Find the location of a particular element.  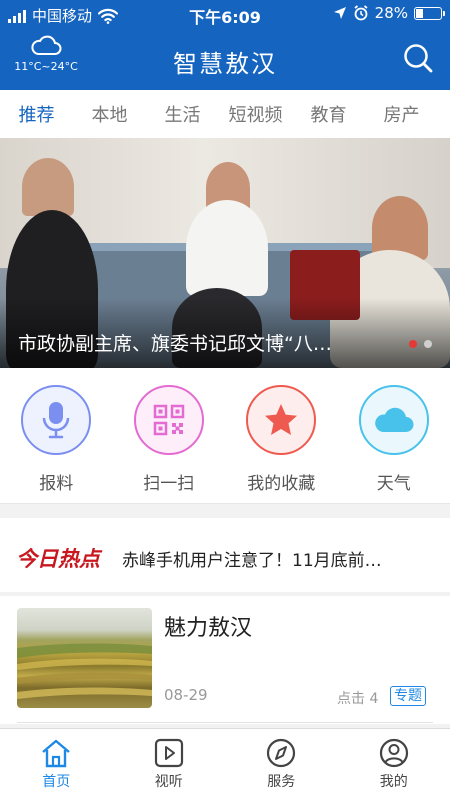

nav-label: 视听 is located at coordinates (168, 782).